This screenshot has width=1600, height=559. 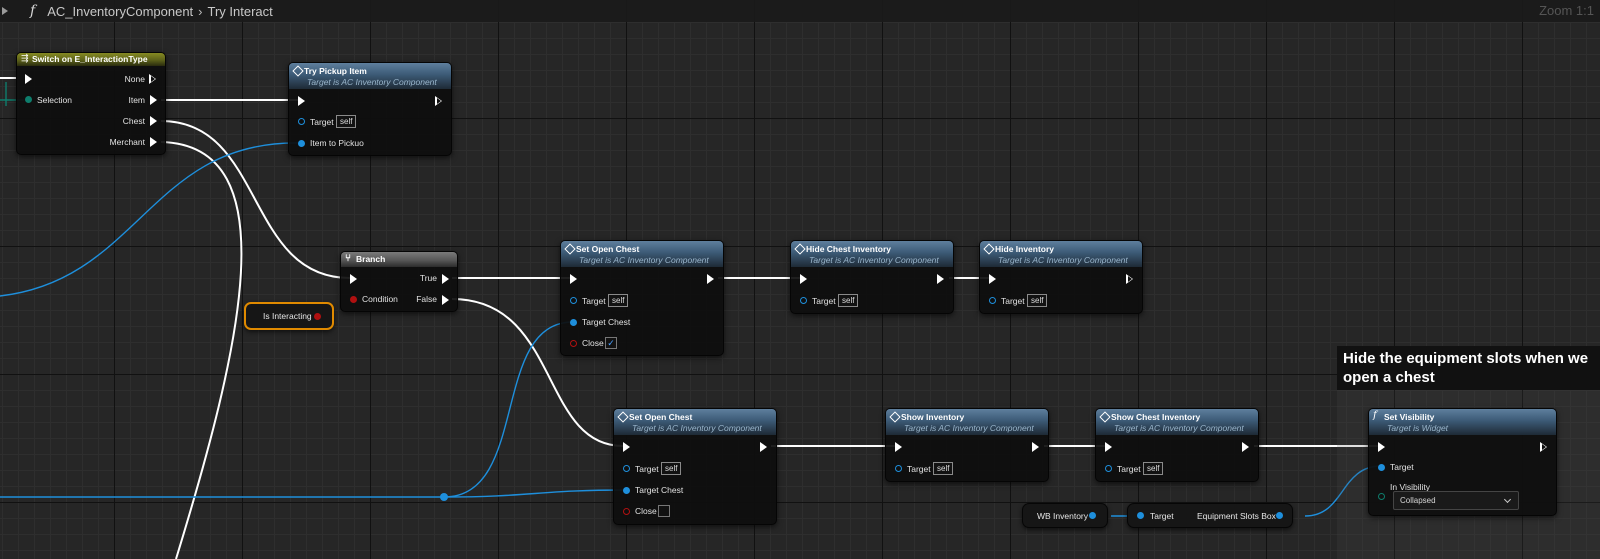 What do you see at coordinates (153, 121) in the screenshot?
I see `exec-out-chest-pin` at bounding box center [153, 121].